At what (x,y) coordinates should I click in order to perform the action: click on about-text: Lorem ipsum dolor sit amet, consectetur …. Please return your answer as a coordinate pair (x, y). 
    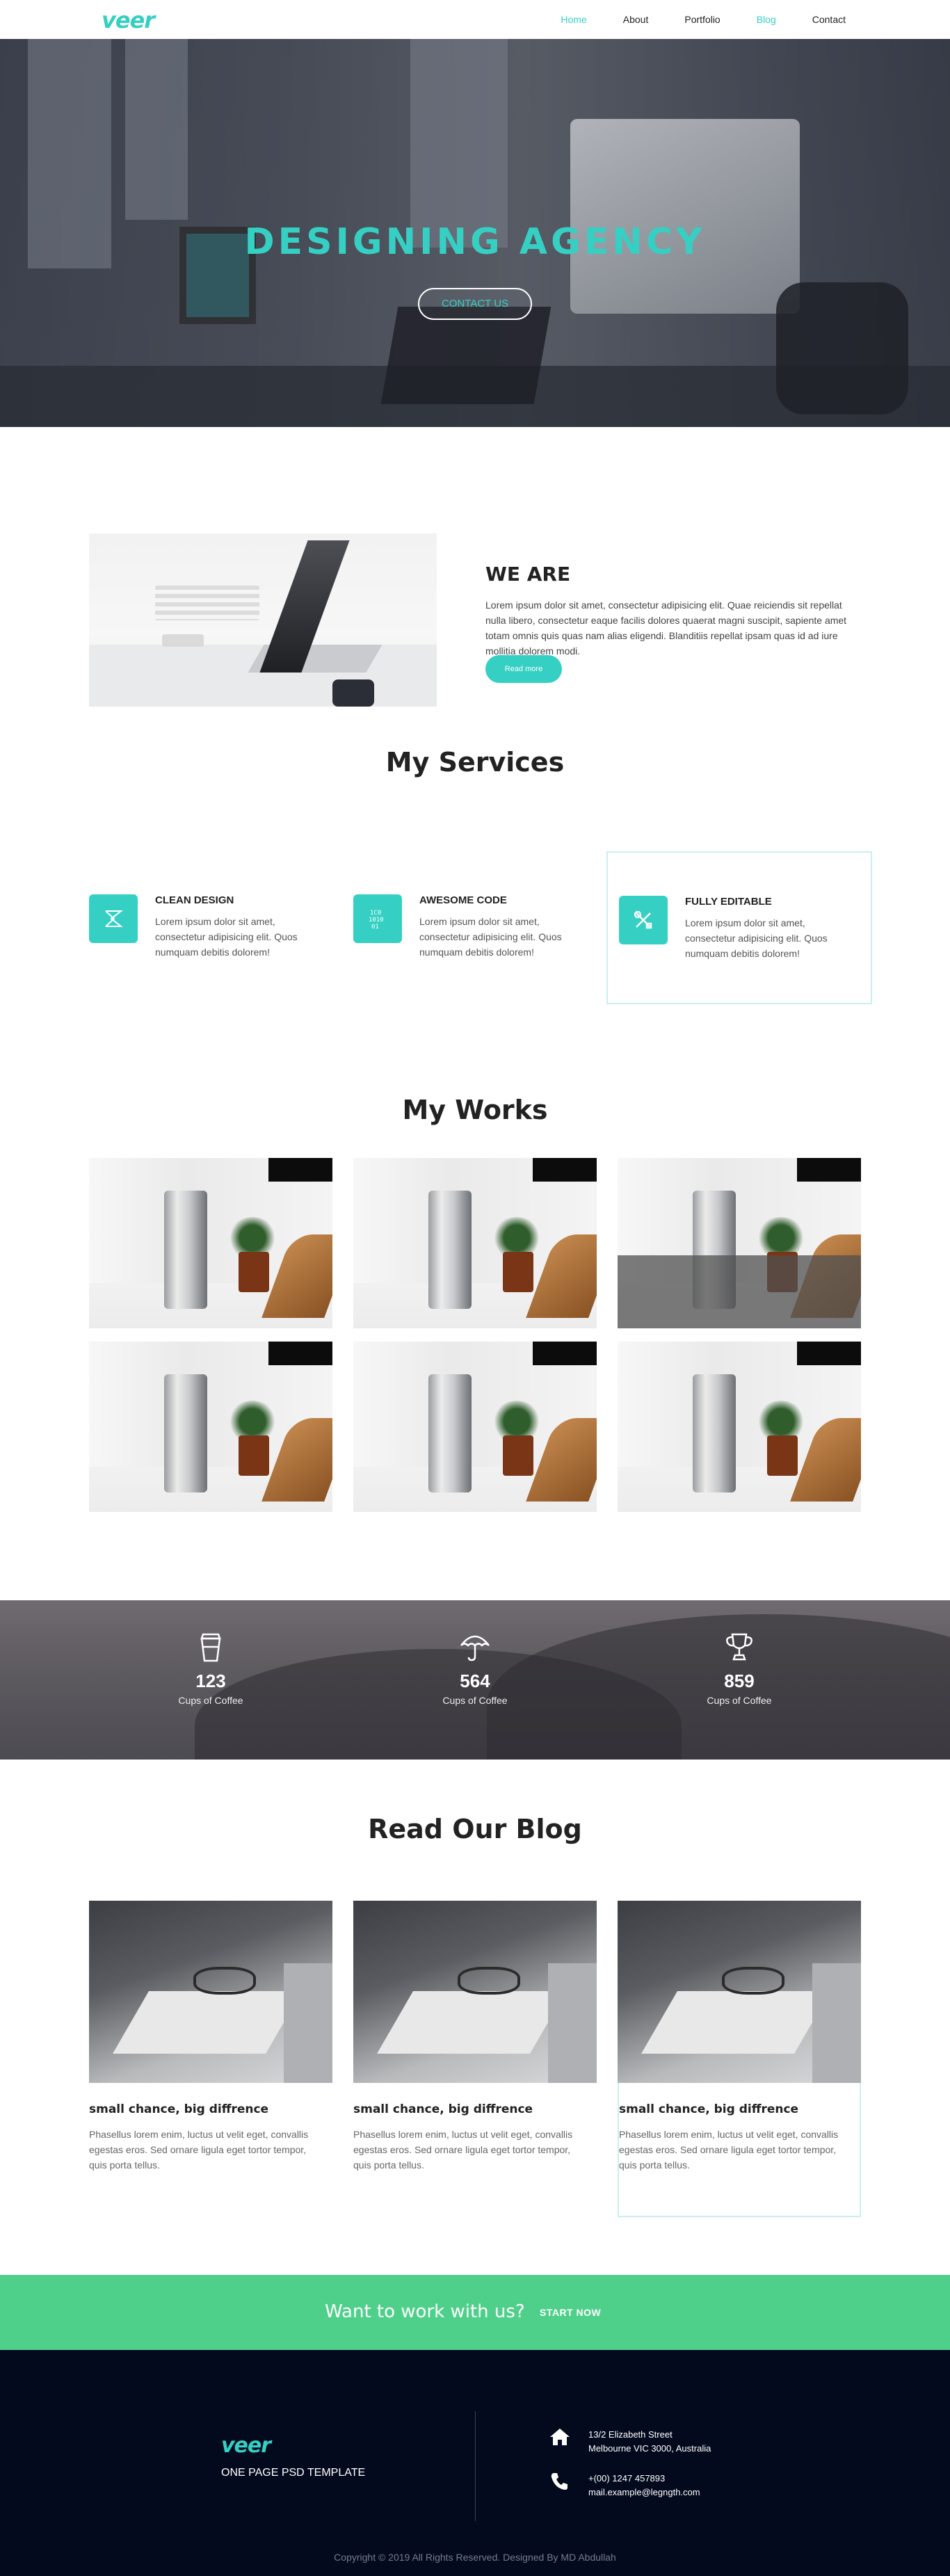
    Looking at the image, I should click on (666, 628).